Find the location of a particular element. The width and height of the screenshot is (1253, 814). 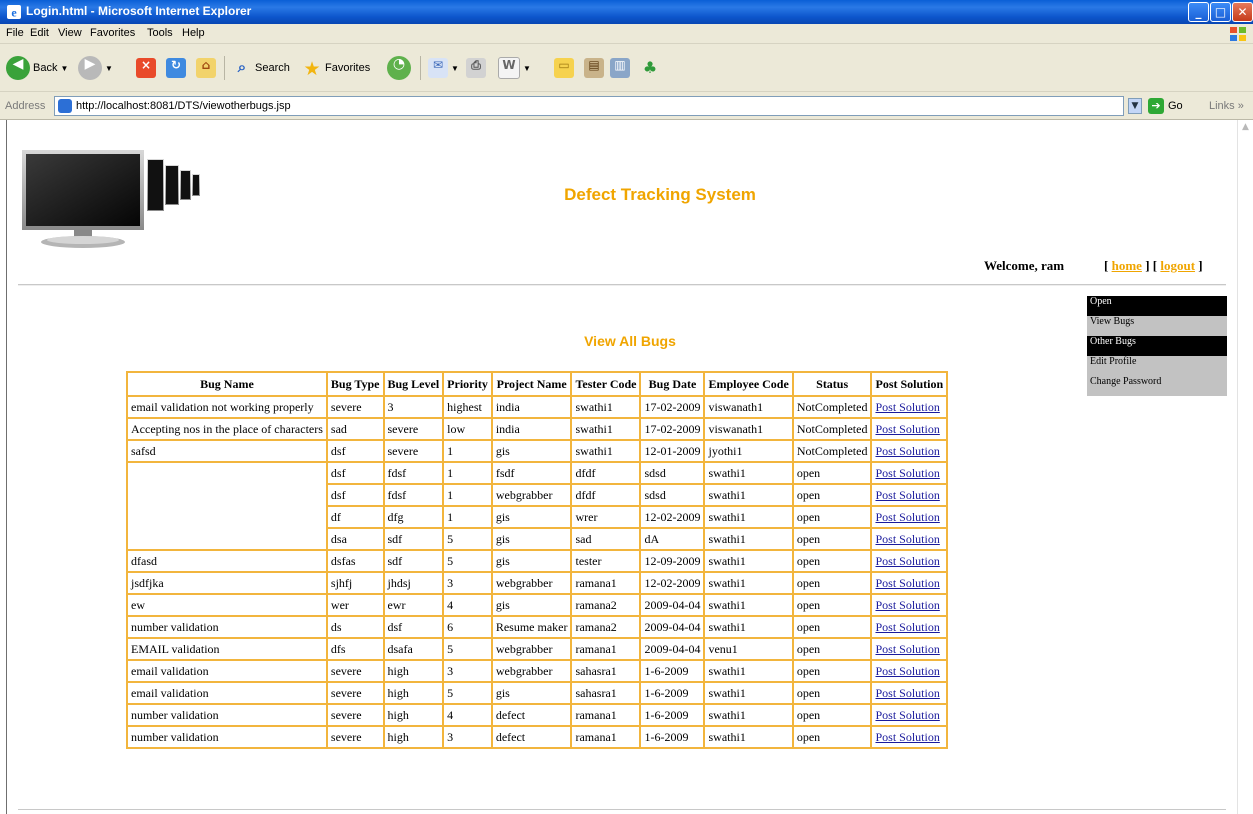

page-title: View All Bugs is located at coordinates (630, 341).